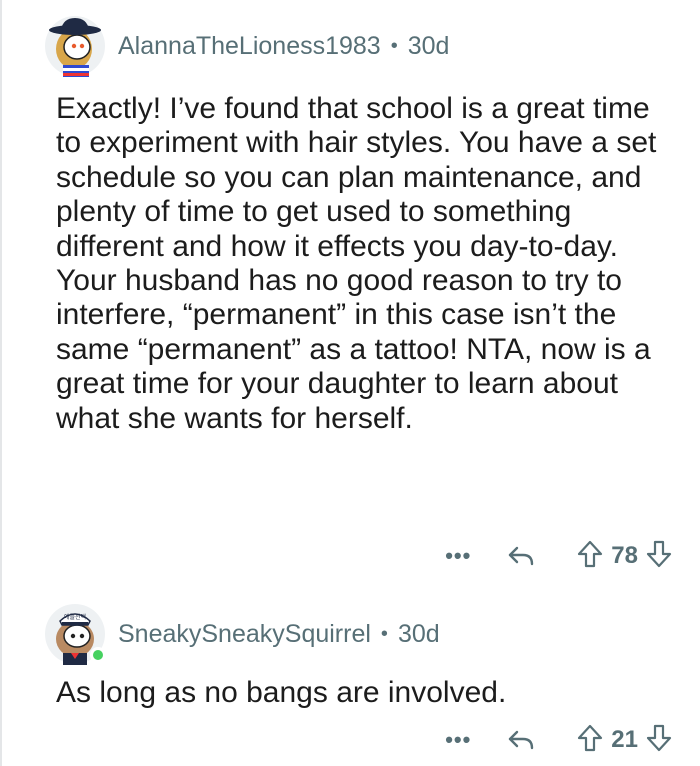 The image size is (700, 766). What do you see at coordinates (281, 692) in the screenshot?
I see `comment-body: As long as no bangs are involved.` at bounding box center [281, 692].